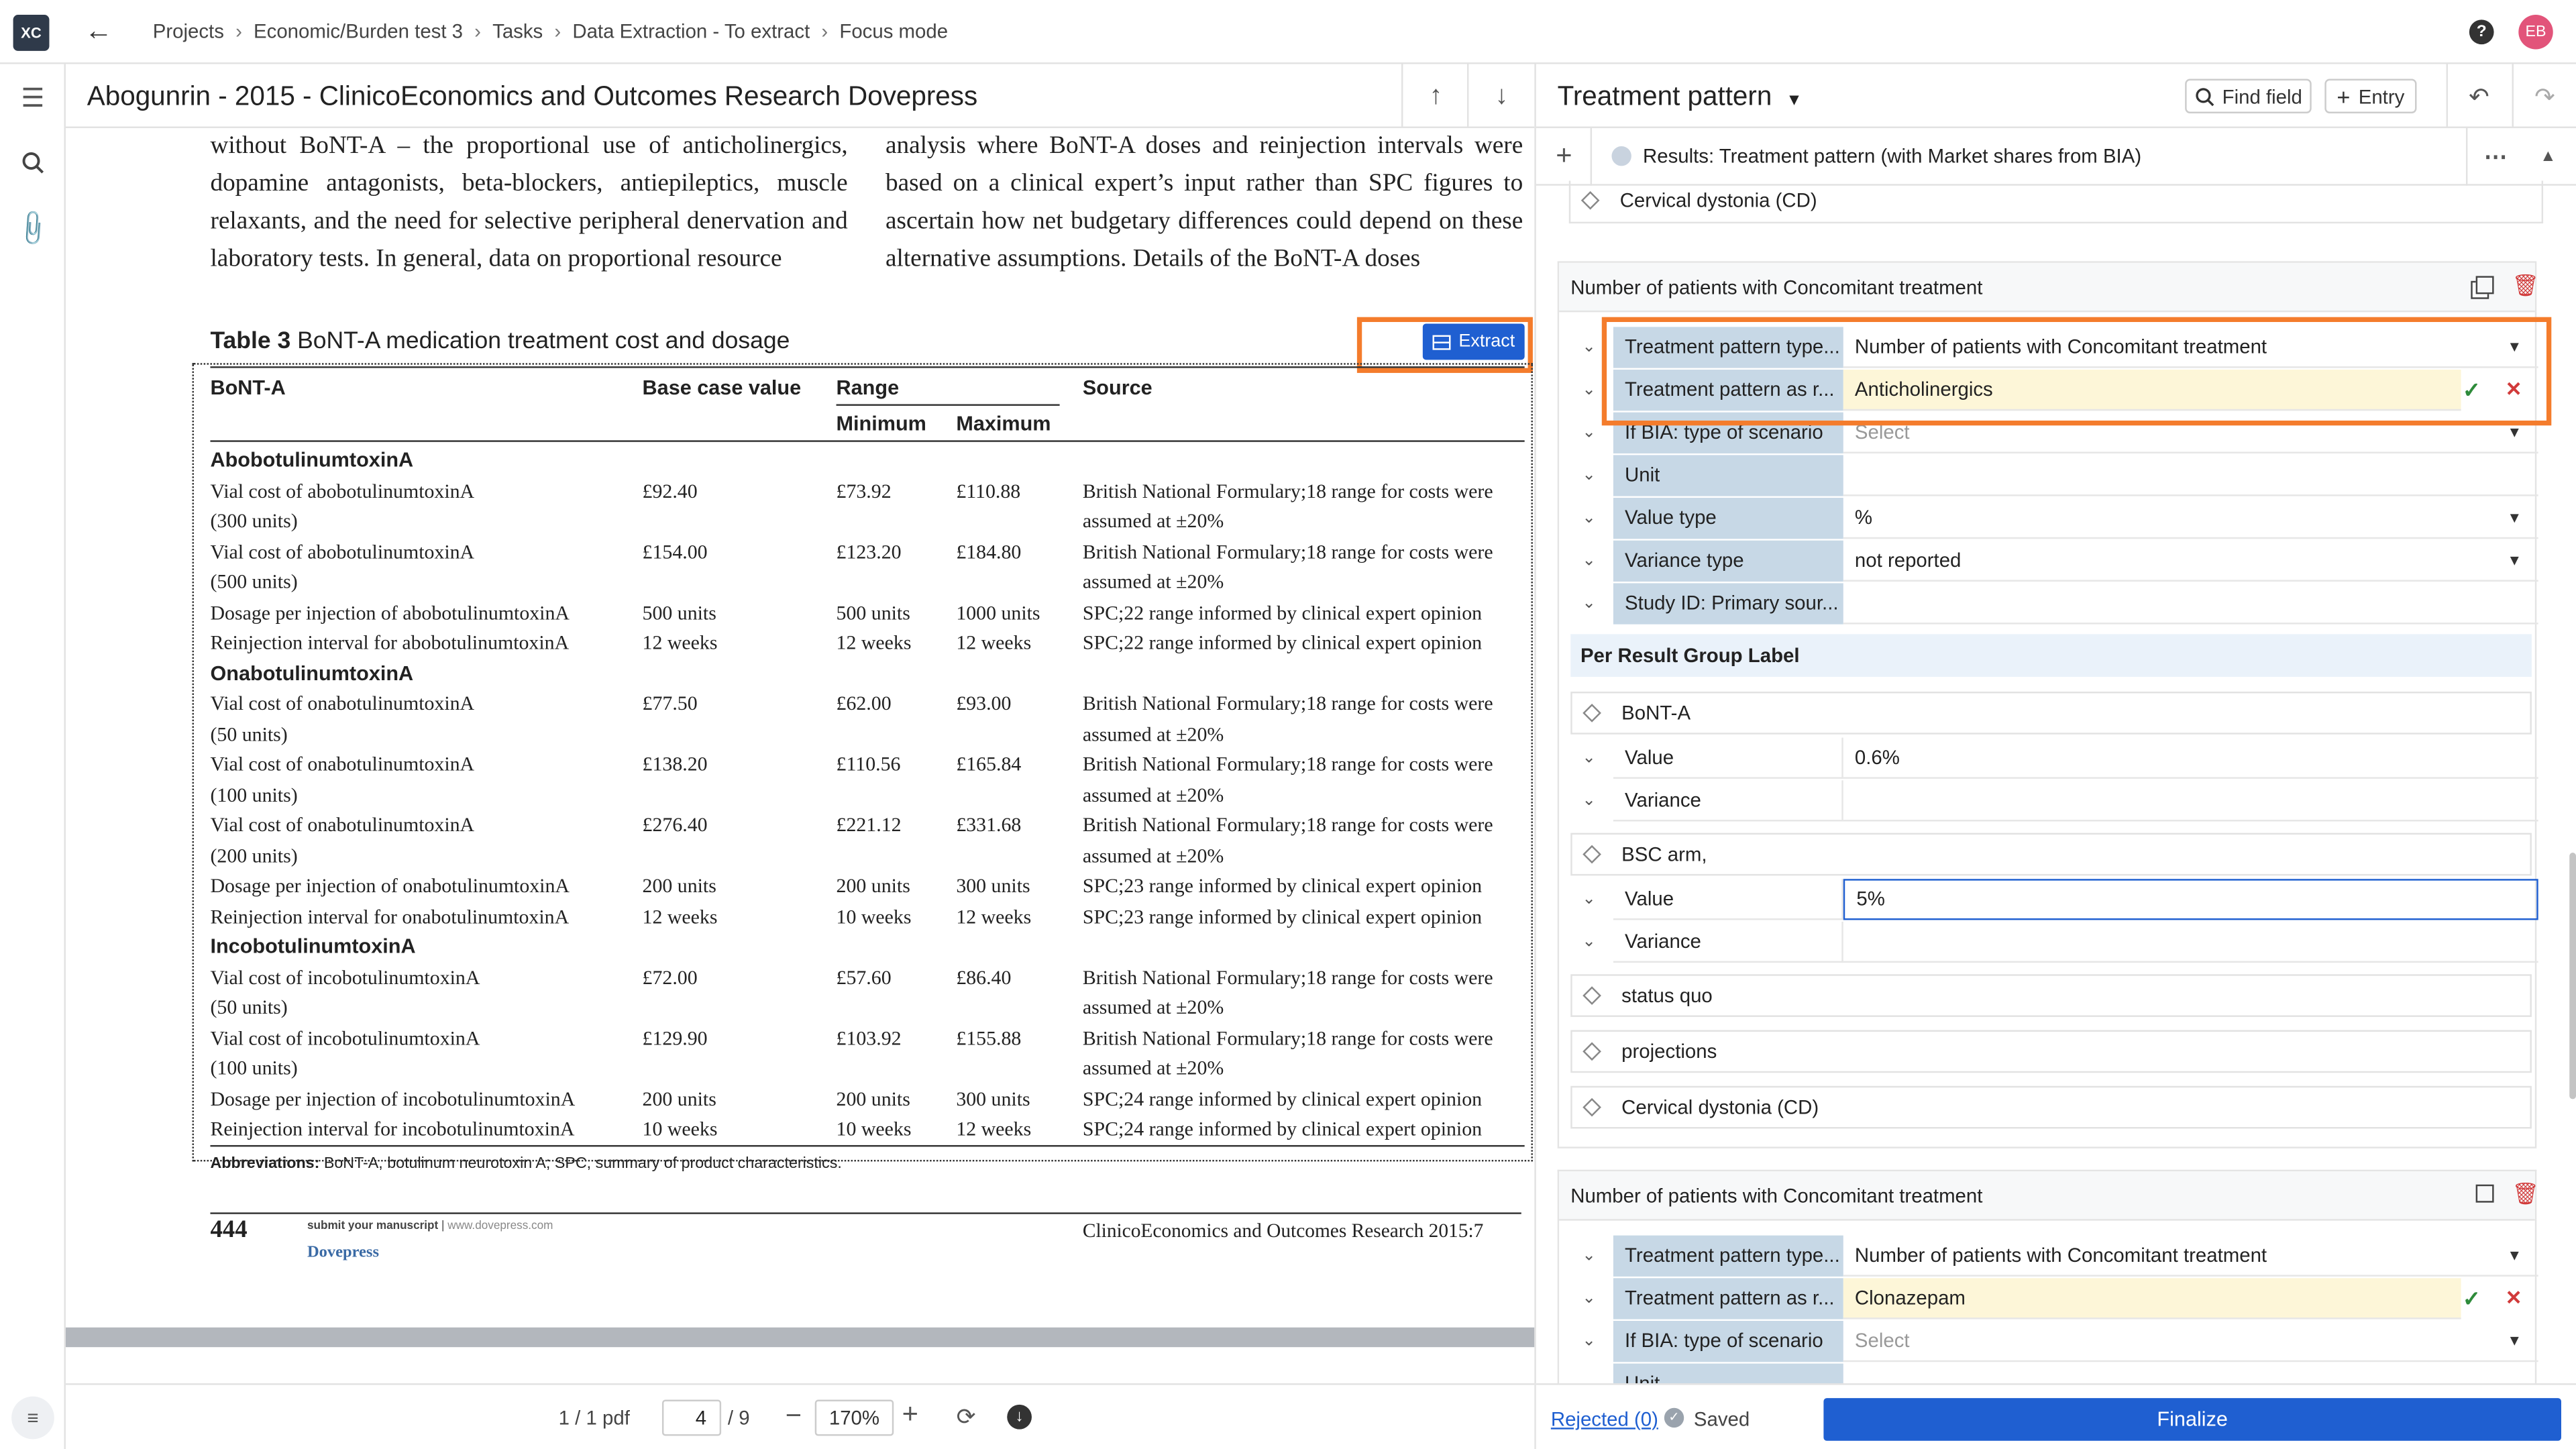 This screenshot has width=2576, height=1449. What do you see at coordinates (910, 1414) in the screenshot?
I see `zoom-in-icon: +` at bounding box center [910, 1414].